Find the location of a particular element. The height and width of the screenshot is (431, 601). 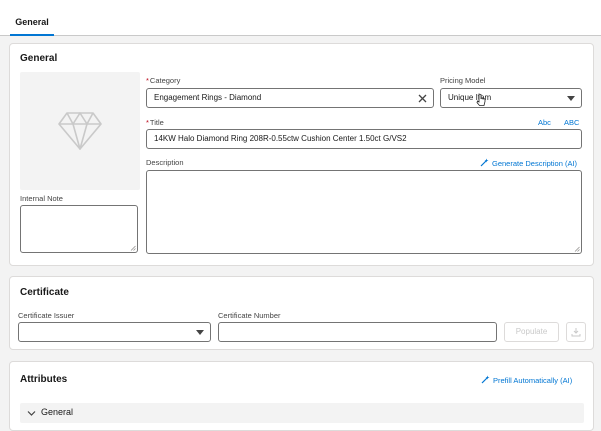

pricing-model-label: Pricing Model is located at coordinates (463, 80).